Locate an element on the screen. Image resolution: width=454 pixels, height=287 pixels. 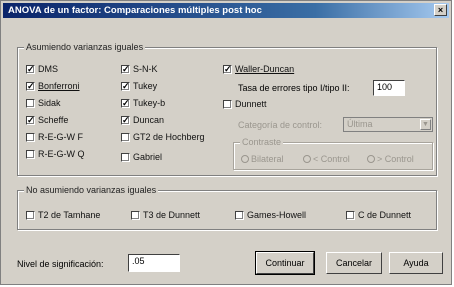
checkbox-snk-box: ✓ is located at coordinates (125, 69).